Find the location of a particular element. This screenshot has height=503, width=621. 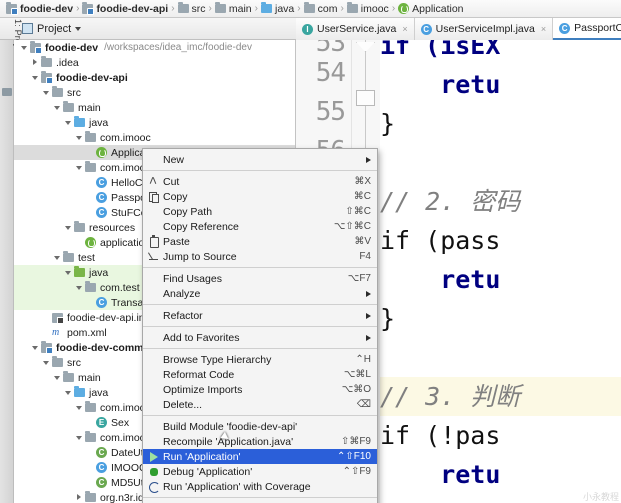

tab-userservice-java: I UserService.java × is located at coordinates (355, 29).